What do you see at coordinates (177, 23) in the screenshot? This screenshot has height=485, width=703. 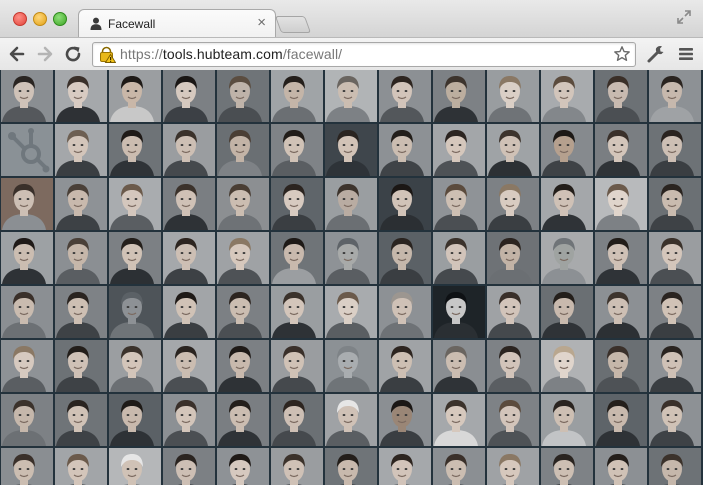 I see `tab-facewall: Facewall ×` at bounding box center [177, 23].